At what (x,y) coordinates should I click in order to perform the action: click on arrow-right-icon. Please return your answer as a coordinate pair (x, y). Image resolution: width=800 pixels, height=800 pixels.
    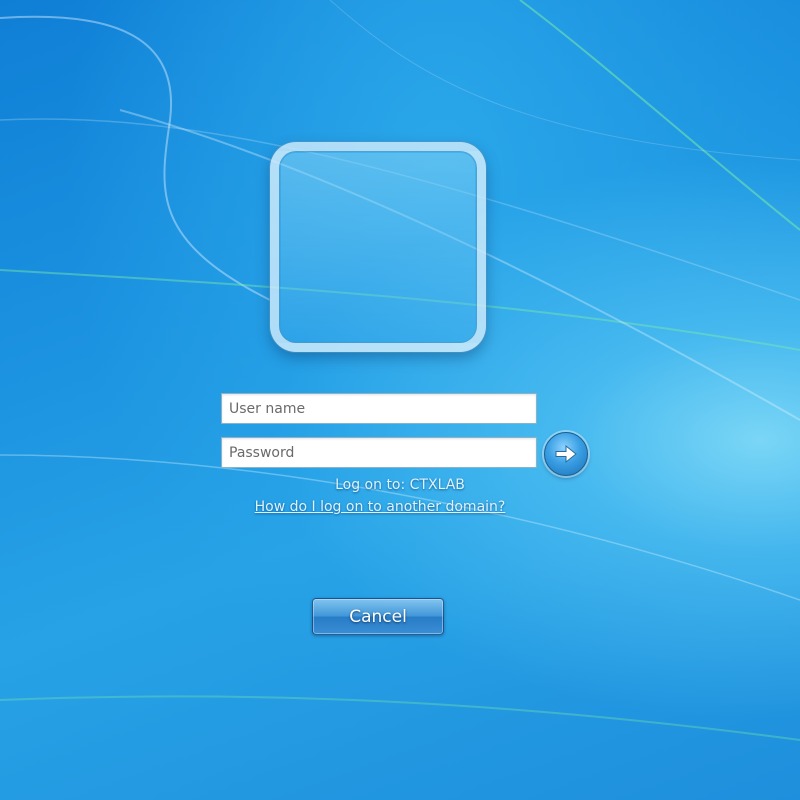
    Looking at the image, I should click on (566, 454).